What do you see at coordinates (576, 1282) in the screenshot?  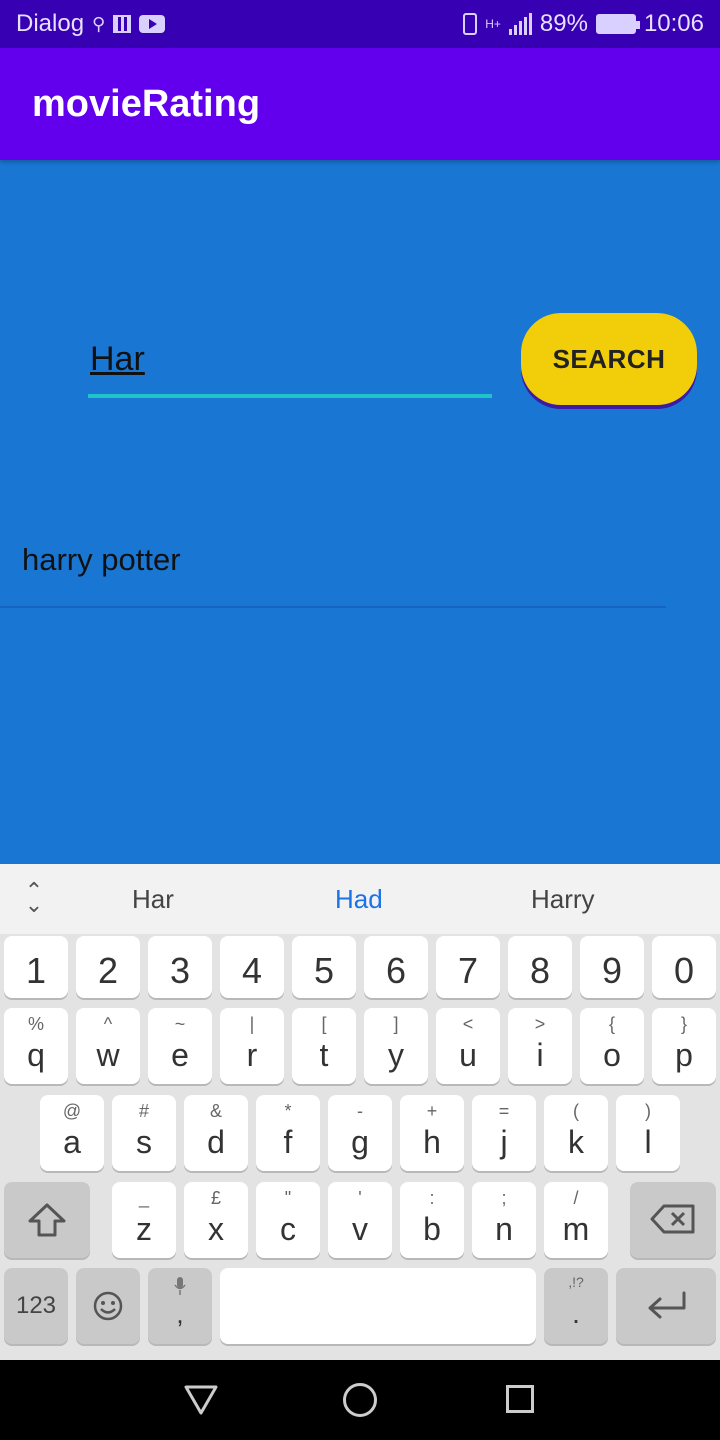 I see `key-alt-label: ,!?` at bounding box center [576, 1282].